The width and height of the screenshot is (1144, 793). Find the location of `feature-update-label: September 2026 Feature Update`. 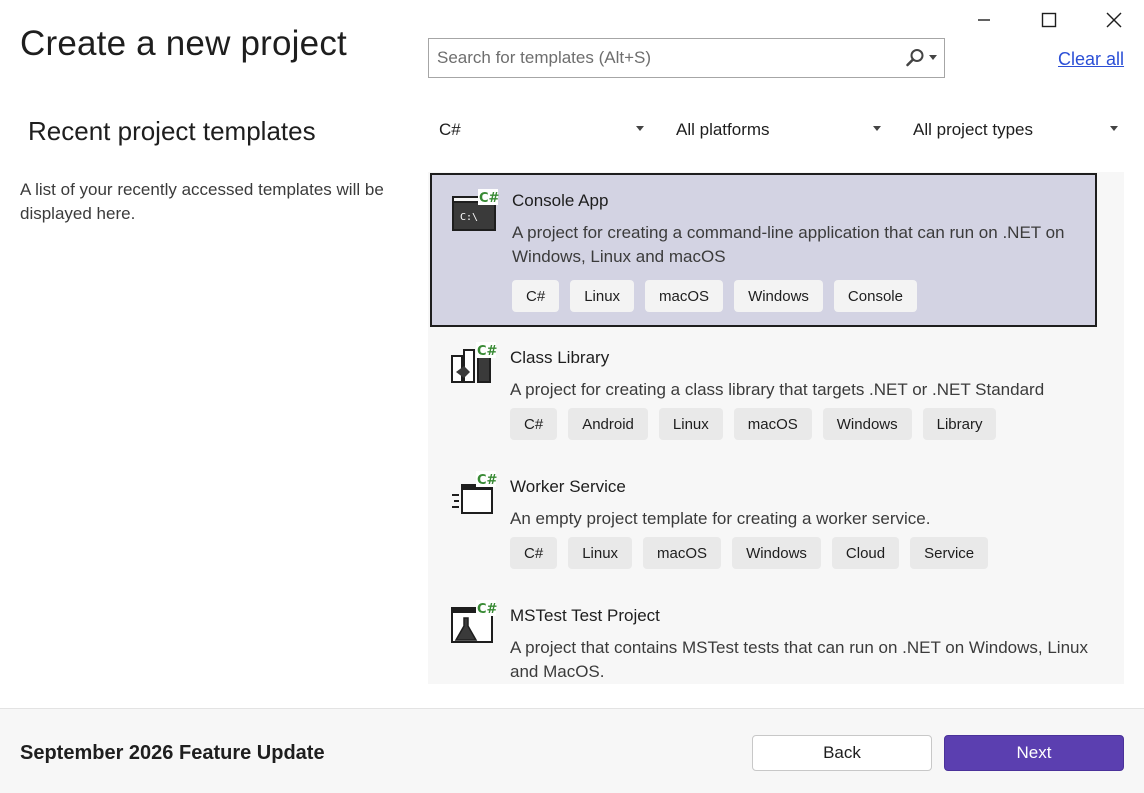

feature-update-label: September 2026 Feature Update is located at coordinates (172, 753).